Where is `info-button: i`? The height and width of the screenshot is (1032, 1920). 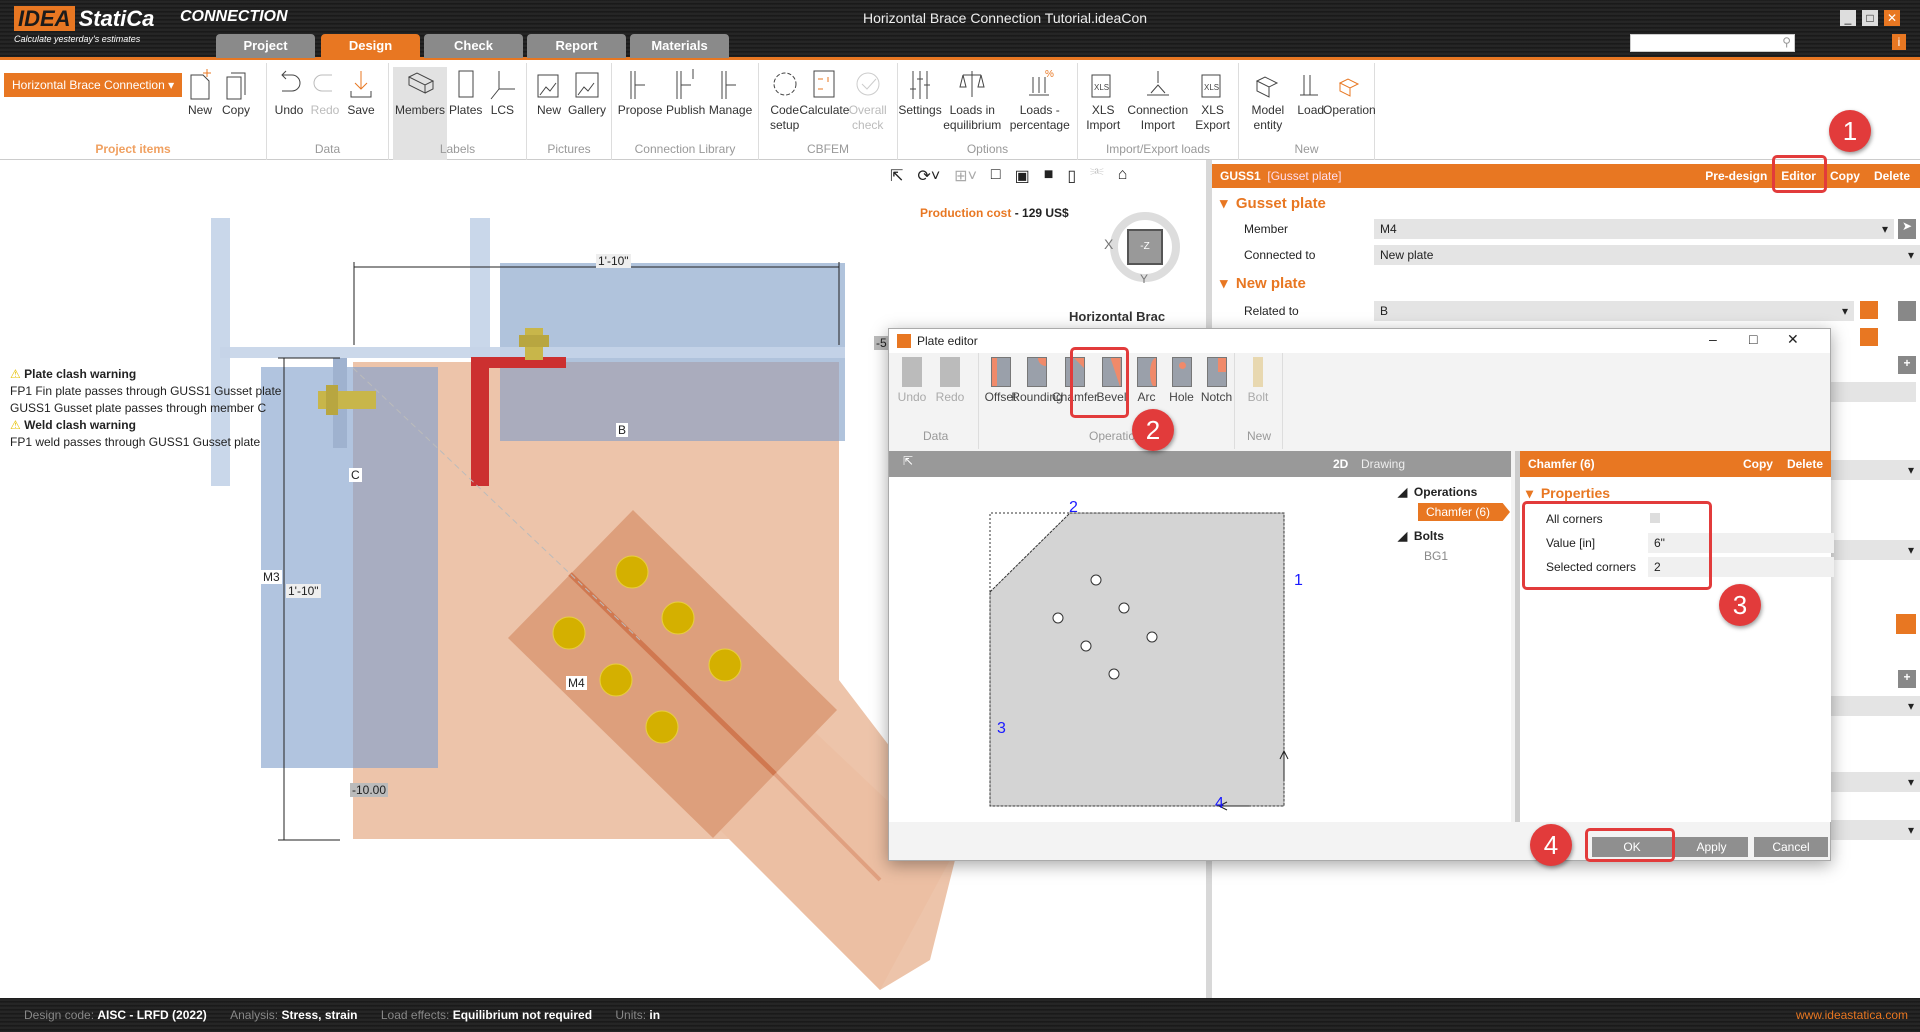 info-button: i is located at coordinates (1899, 42).